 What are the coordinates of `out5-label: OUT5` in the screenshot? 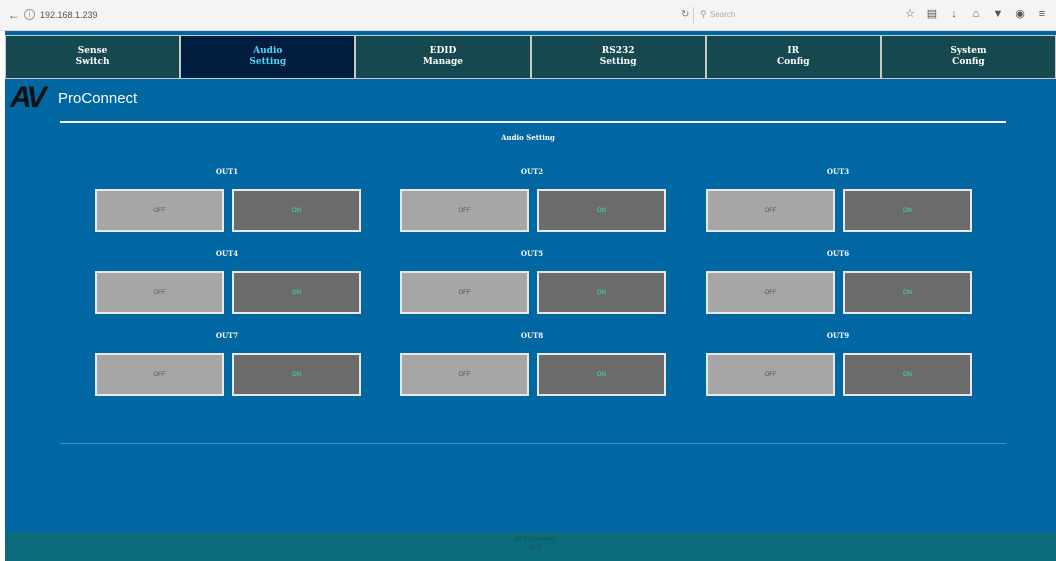 It's located at (532, 253).